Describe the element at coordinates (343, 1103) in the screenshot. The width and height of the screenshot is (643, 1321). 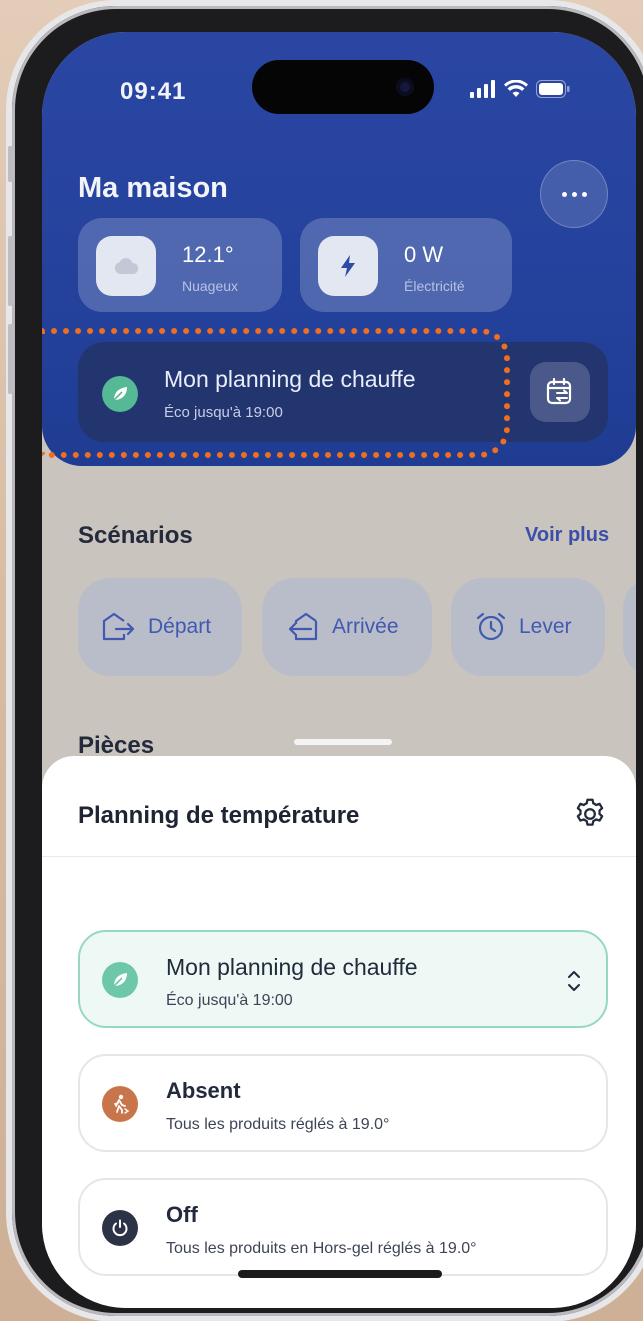
I see `option-absent: Absent Tous les produits réglés à 19.0°` at that location.